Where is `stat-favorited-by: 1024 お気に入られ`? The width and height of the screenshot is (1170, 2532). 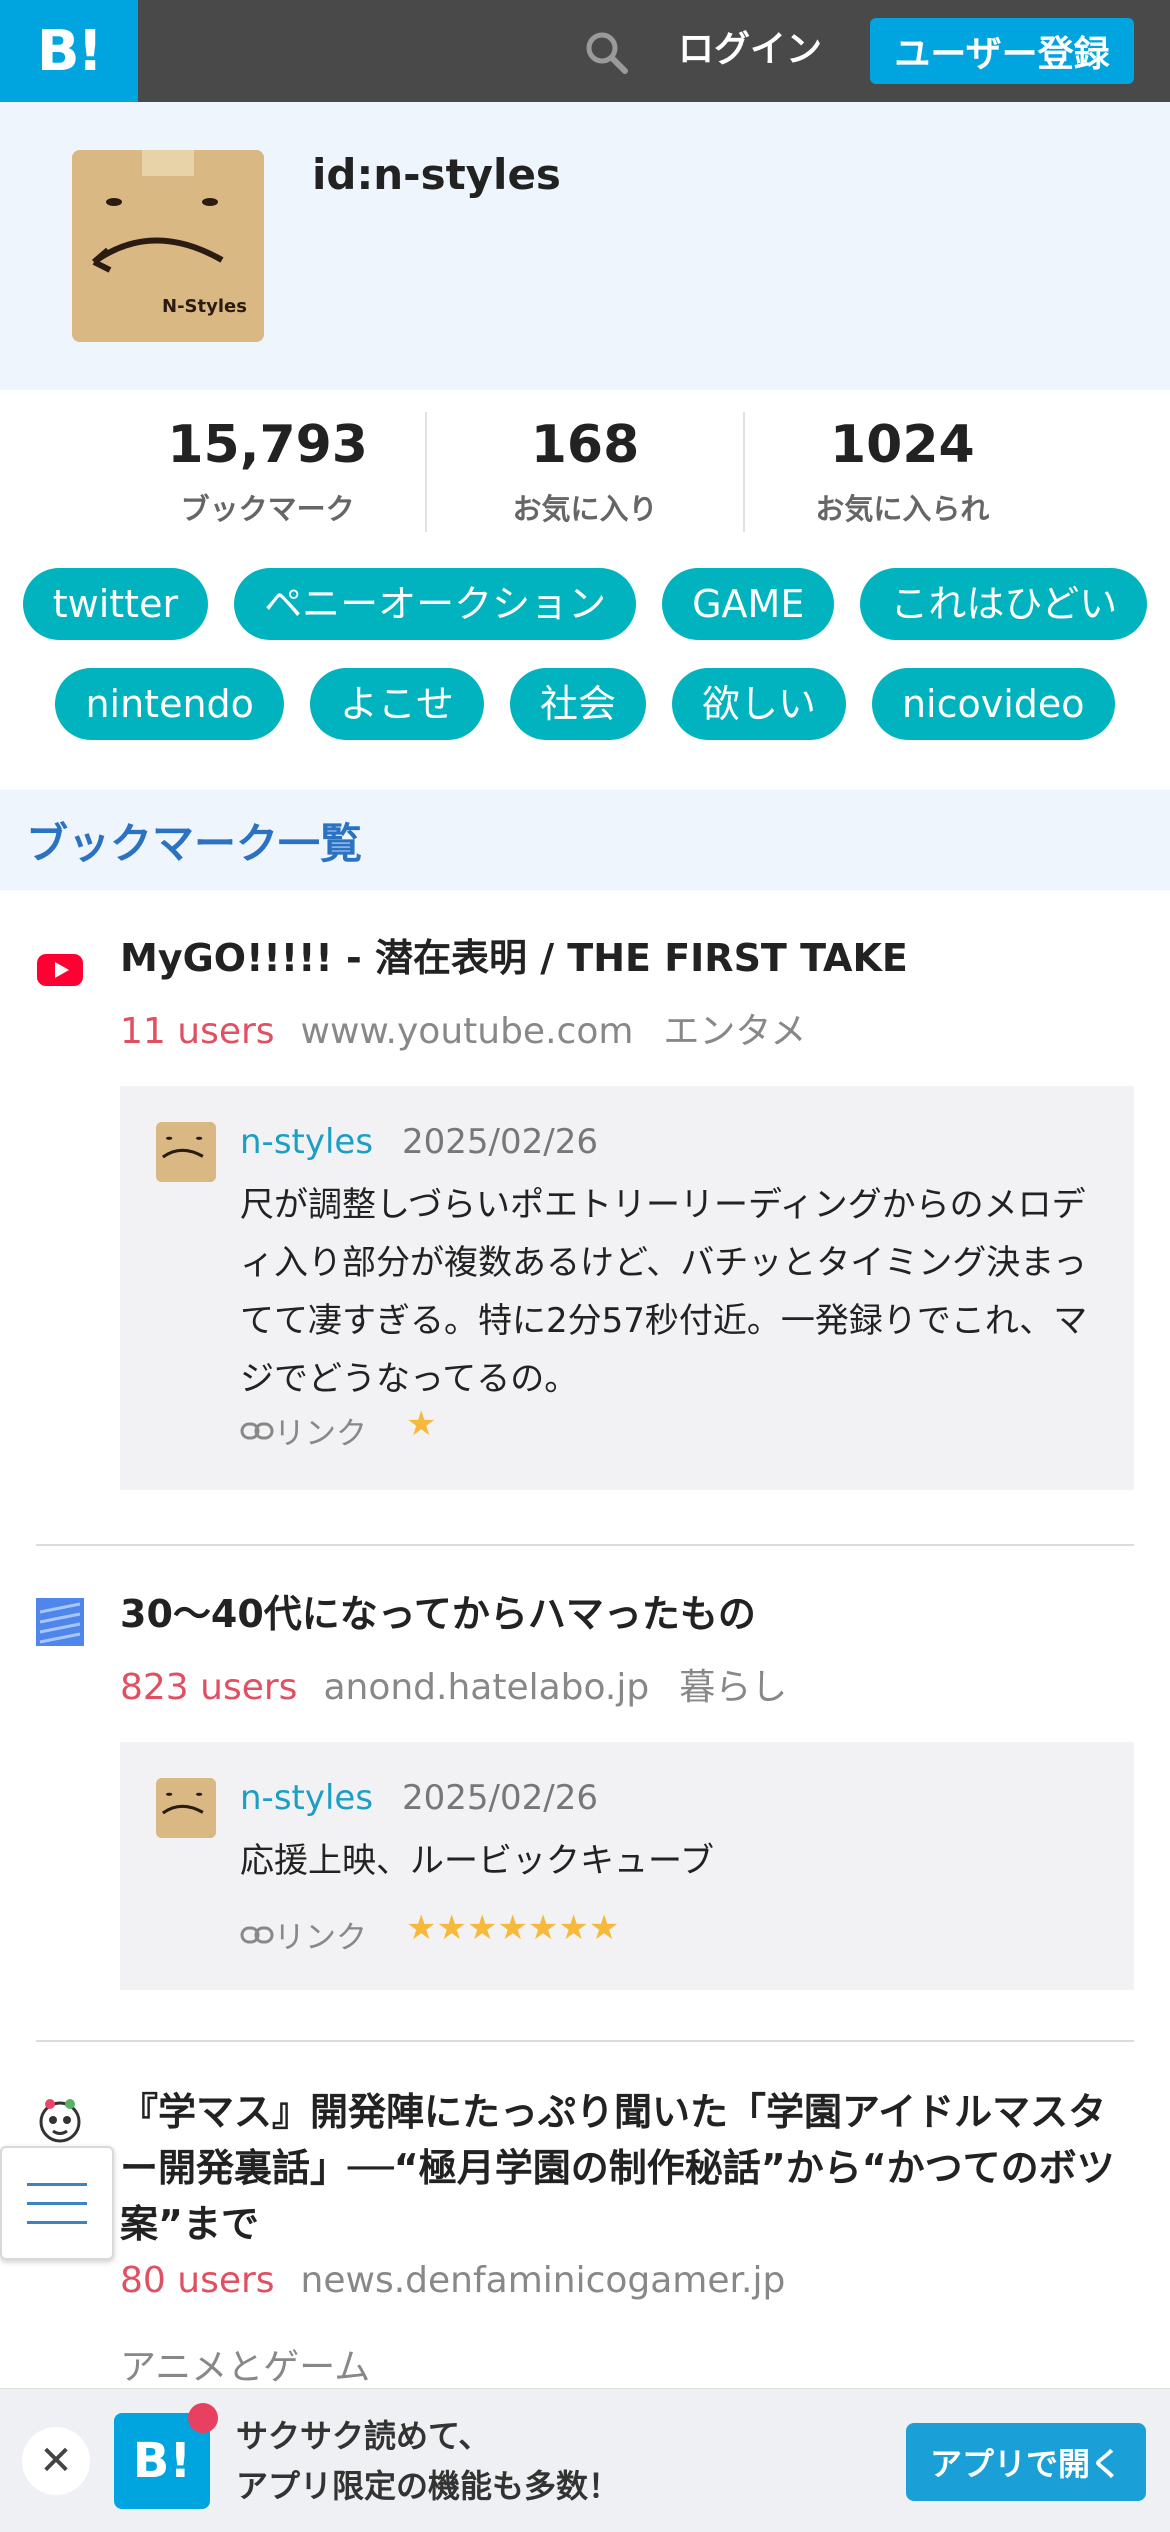 stat-favorited-by: 1024 お気に入られ is located at coordinates (902, 472).